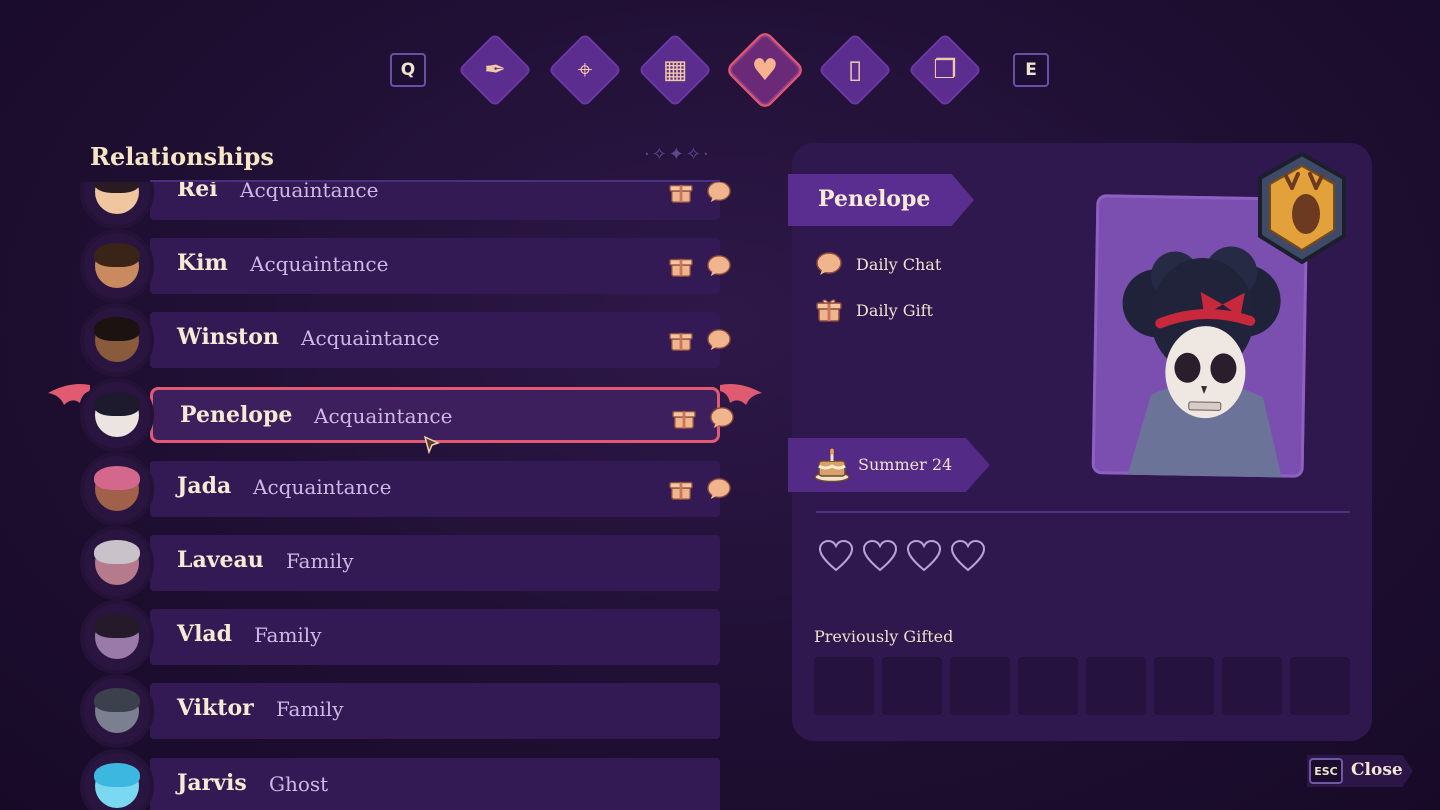  I want to click on relationship-row-laveau: Laveau Family, so click(435, 563).